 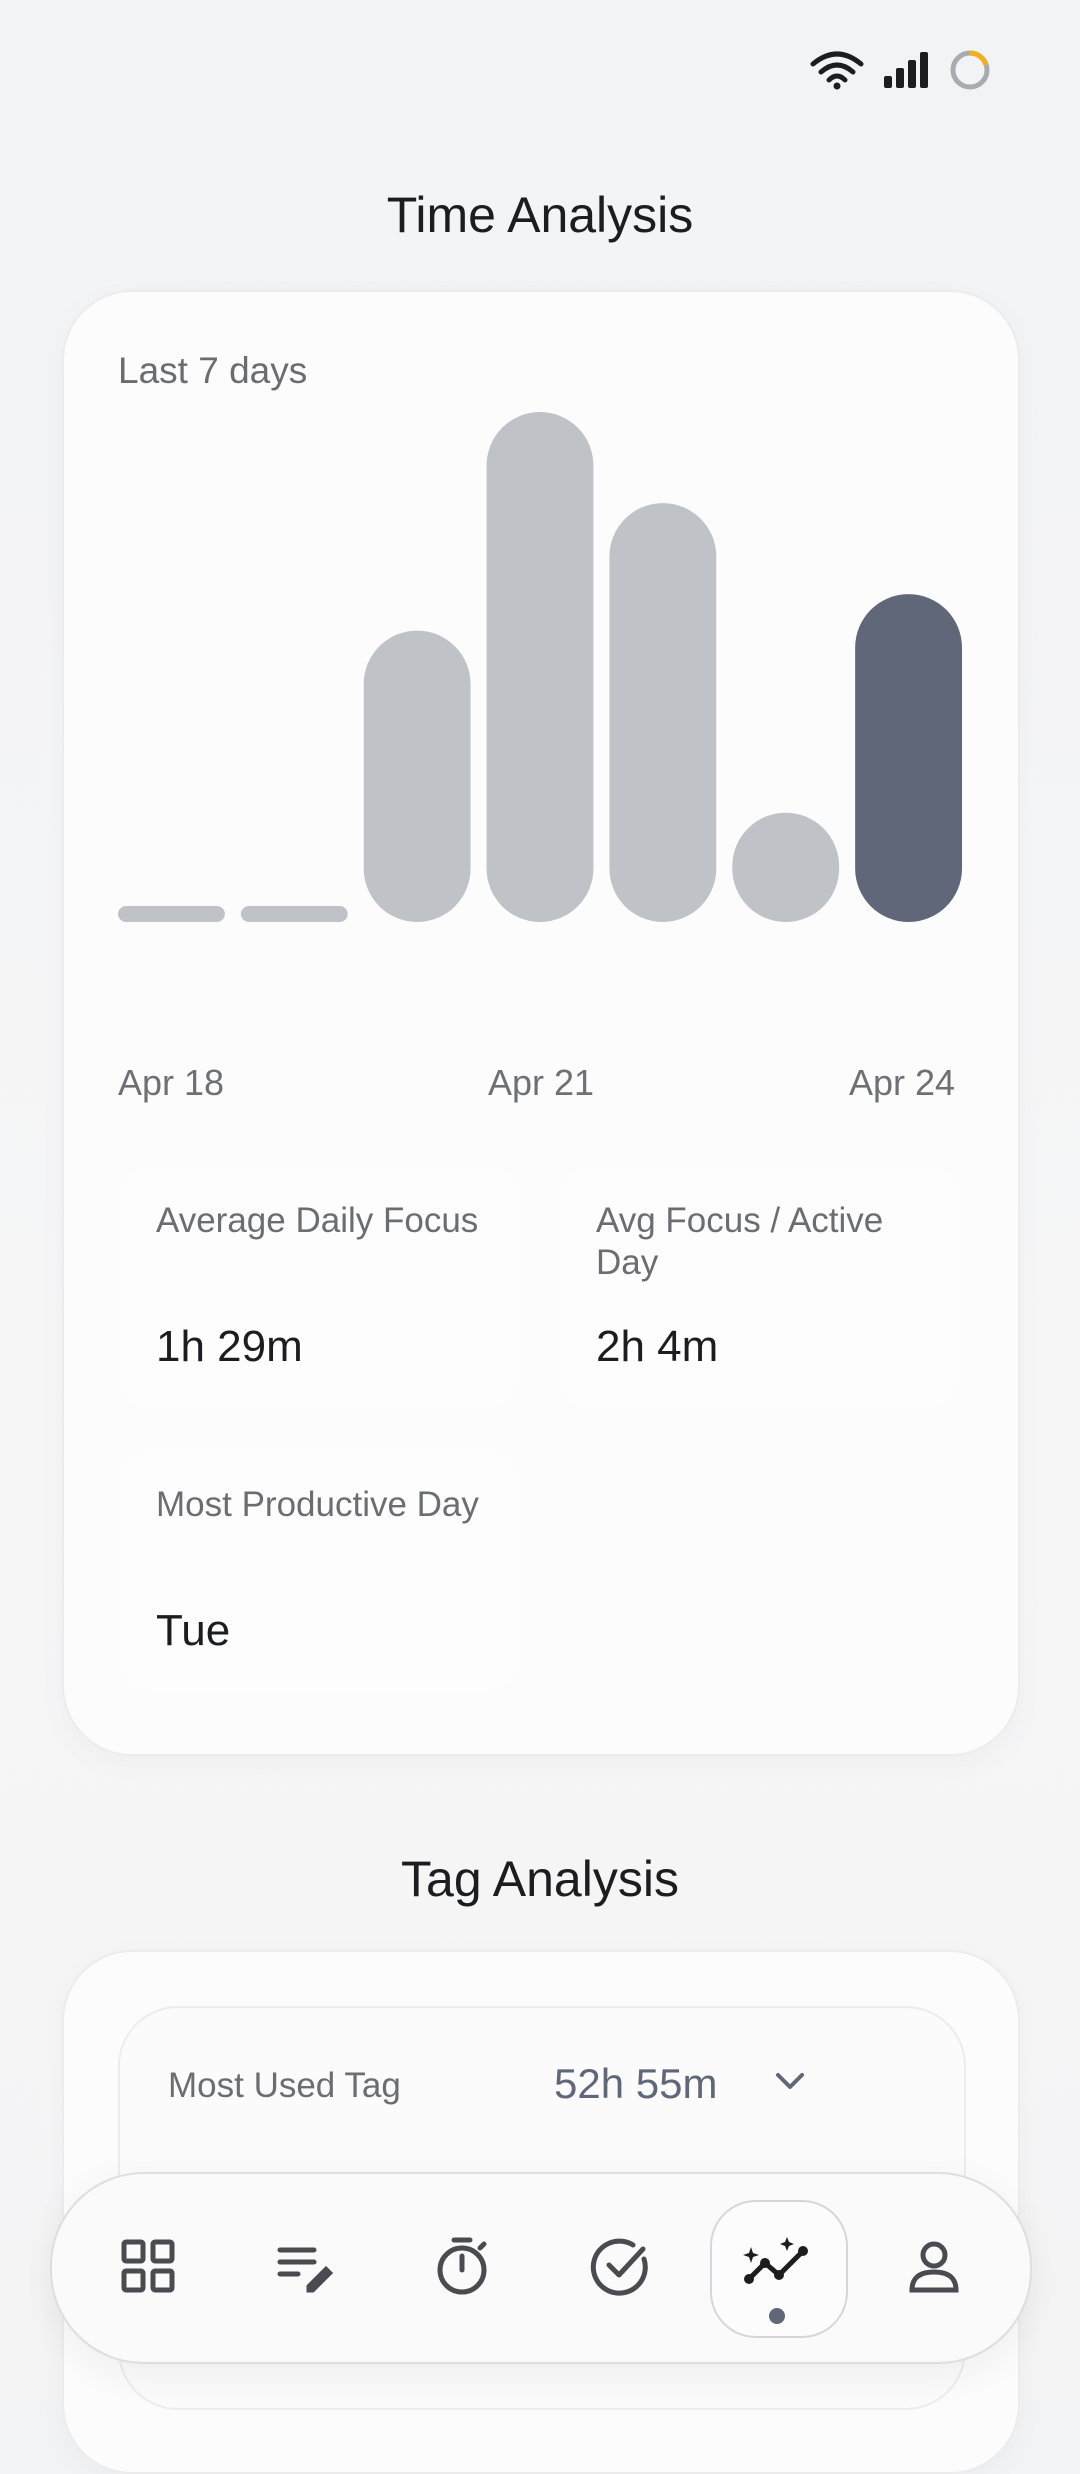 I want to click on dashboard-icon, so click(x=148, y=2268).